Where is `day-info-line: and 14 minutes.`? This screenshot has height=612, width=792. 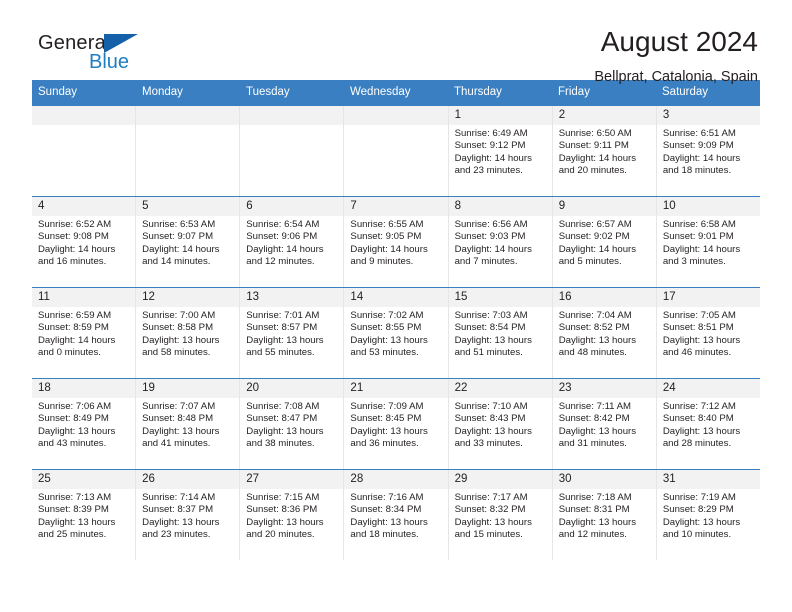
day-info-line: and 14 minutes. is located at coordinates (176, 262).